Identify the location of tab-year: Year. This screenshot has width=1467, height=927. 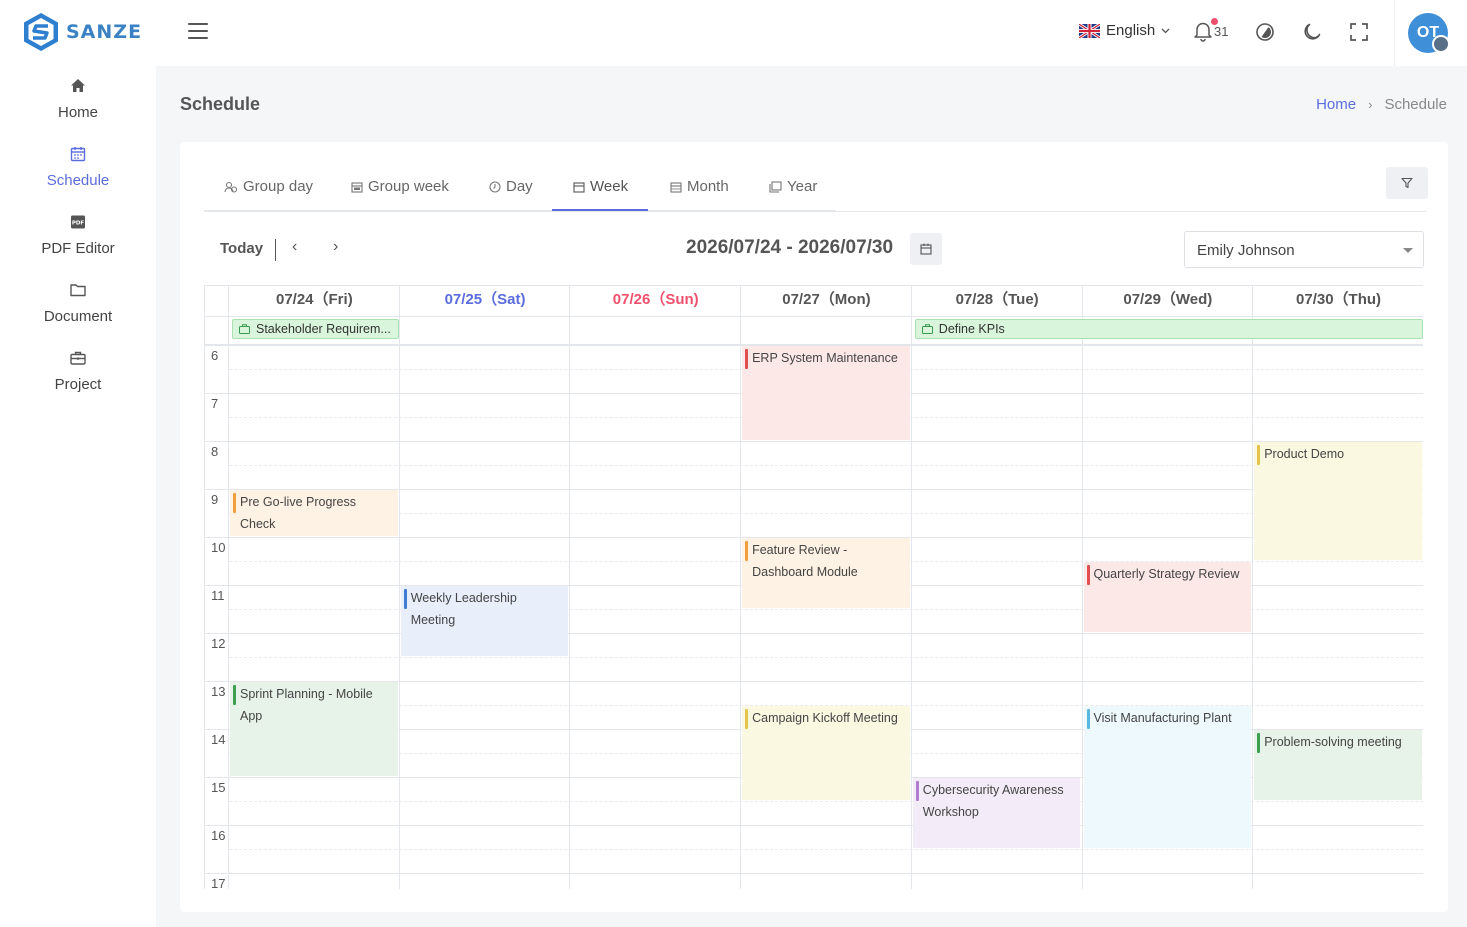
(793, 186).